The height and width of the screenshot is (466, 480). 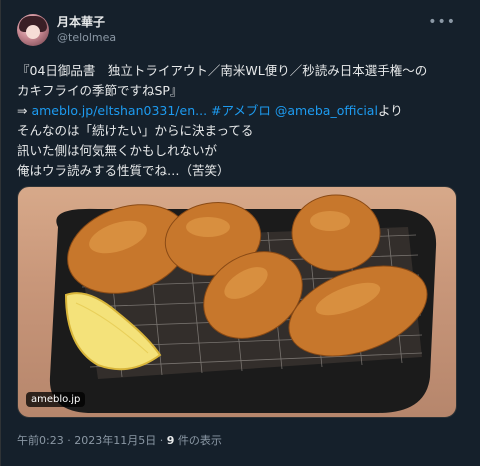 I want to click on hashtag-link: #アメブロ, so click(x=239, y=110).